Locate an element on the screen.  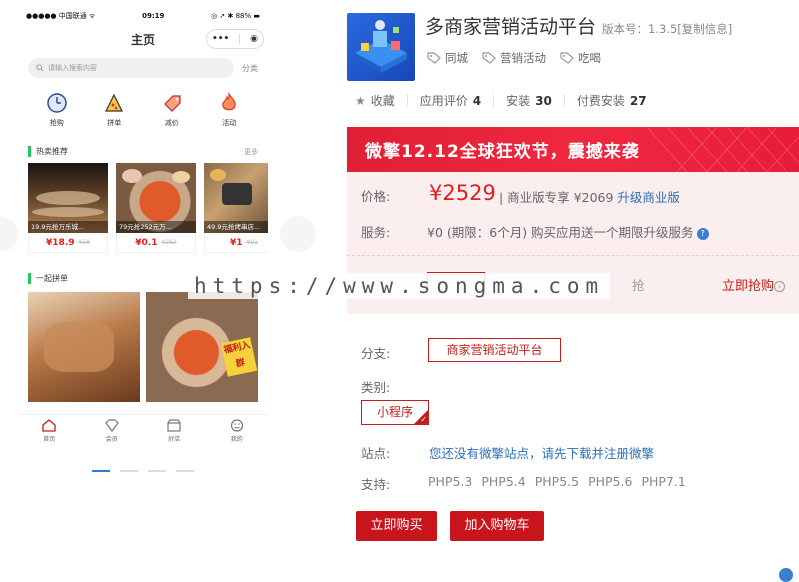
category-label: 活动 is located at coordinates (229, 123).